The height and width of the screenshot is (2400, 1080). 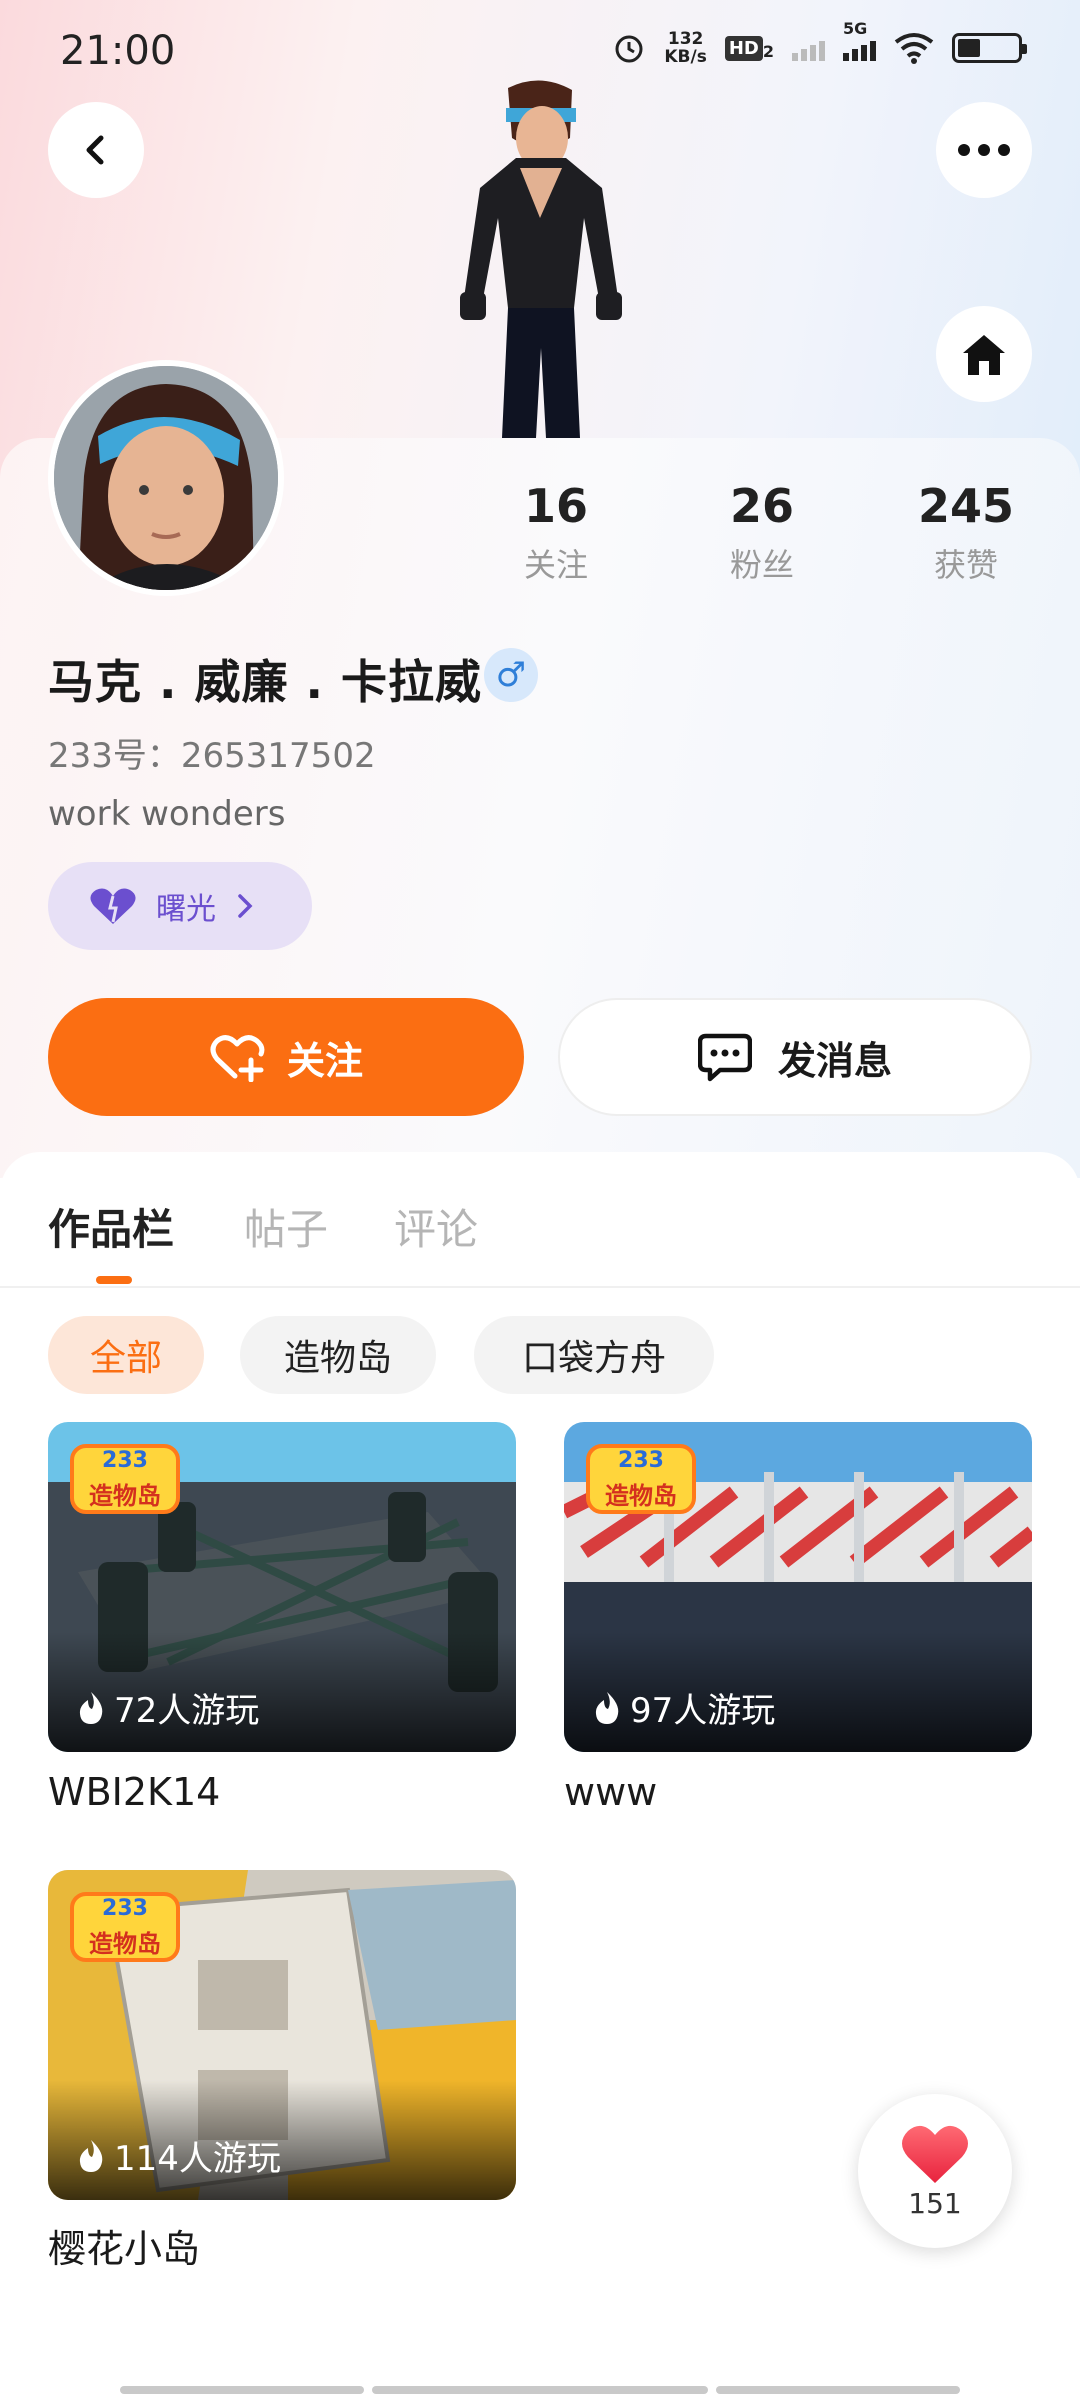 What do you see at coordinates (134, 1792) in the screenshot?
I see `work-title: WBI2K14` at bounding box center [134, 1792].